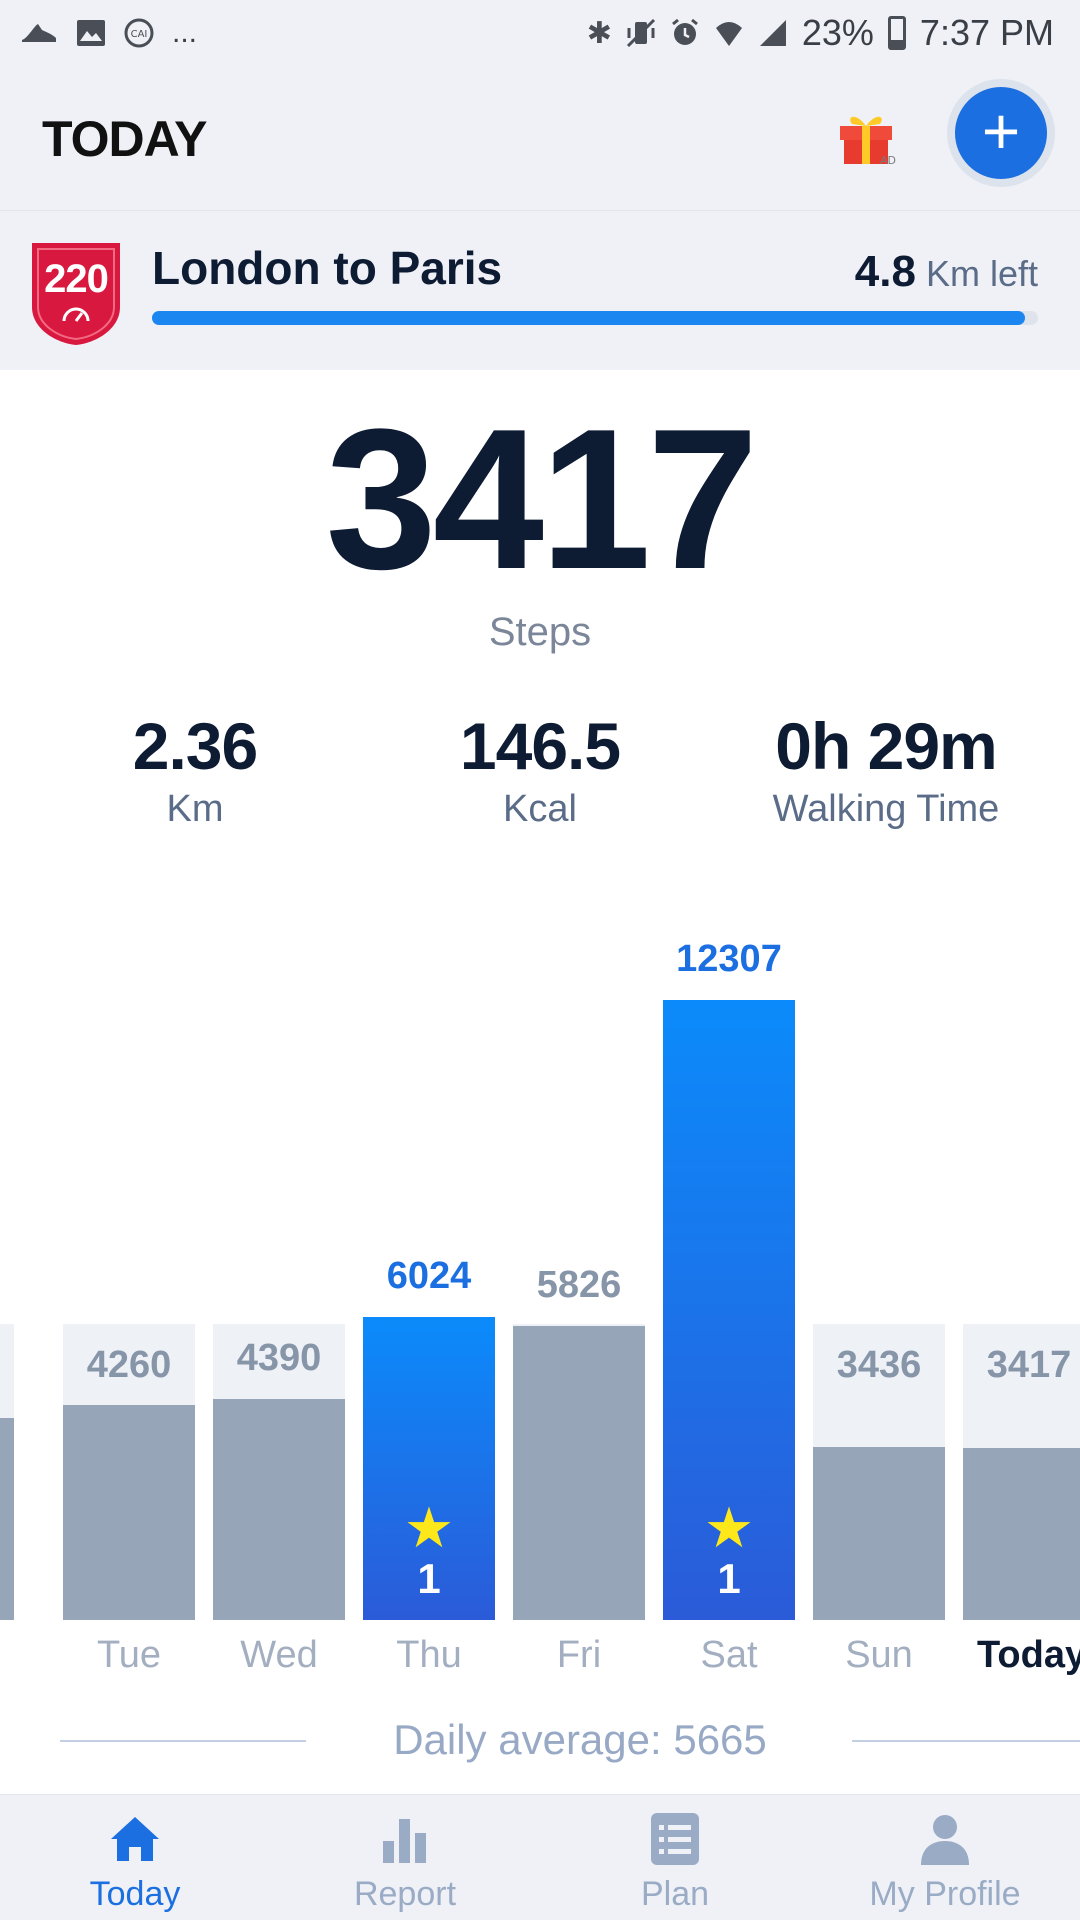 Image resolution: width=1080 pixels, height=1920 pixels. Describe the element at coordinates (675, 1839) in the screenshot. I see `list-icon` at that location.